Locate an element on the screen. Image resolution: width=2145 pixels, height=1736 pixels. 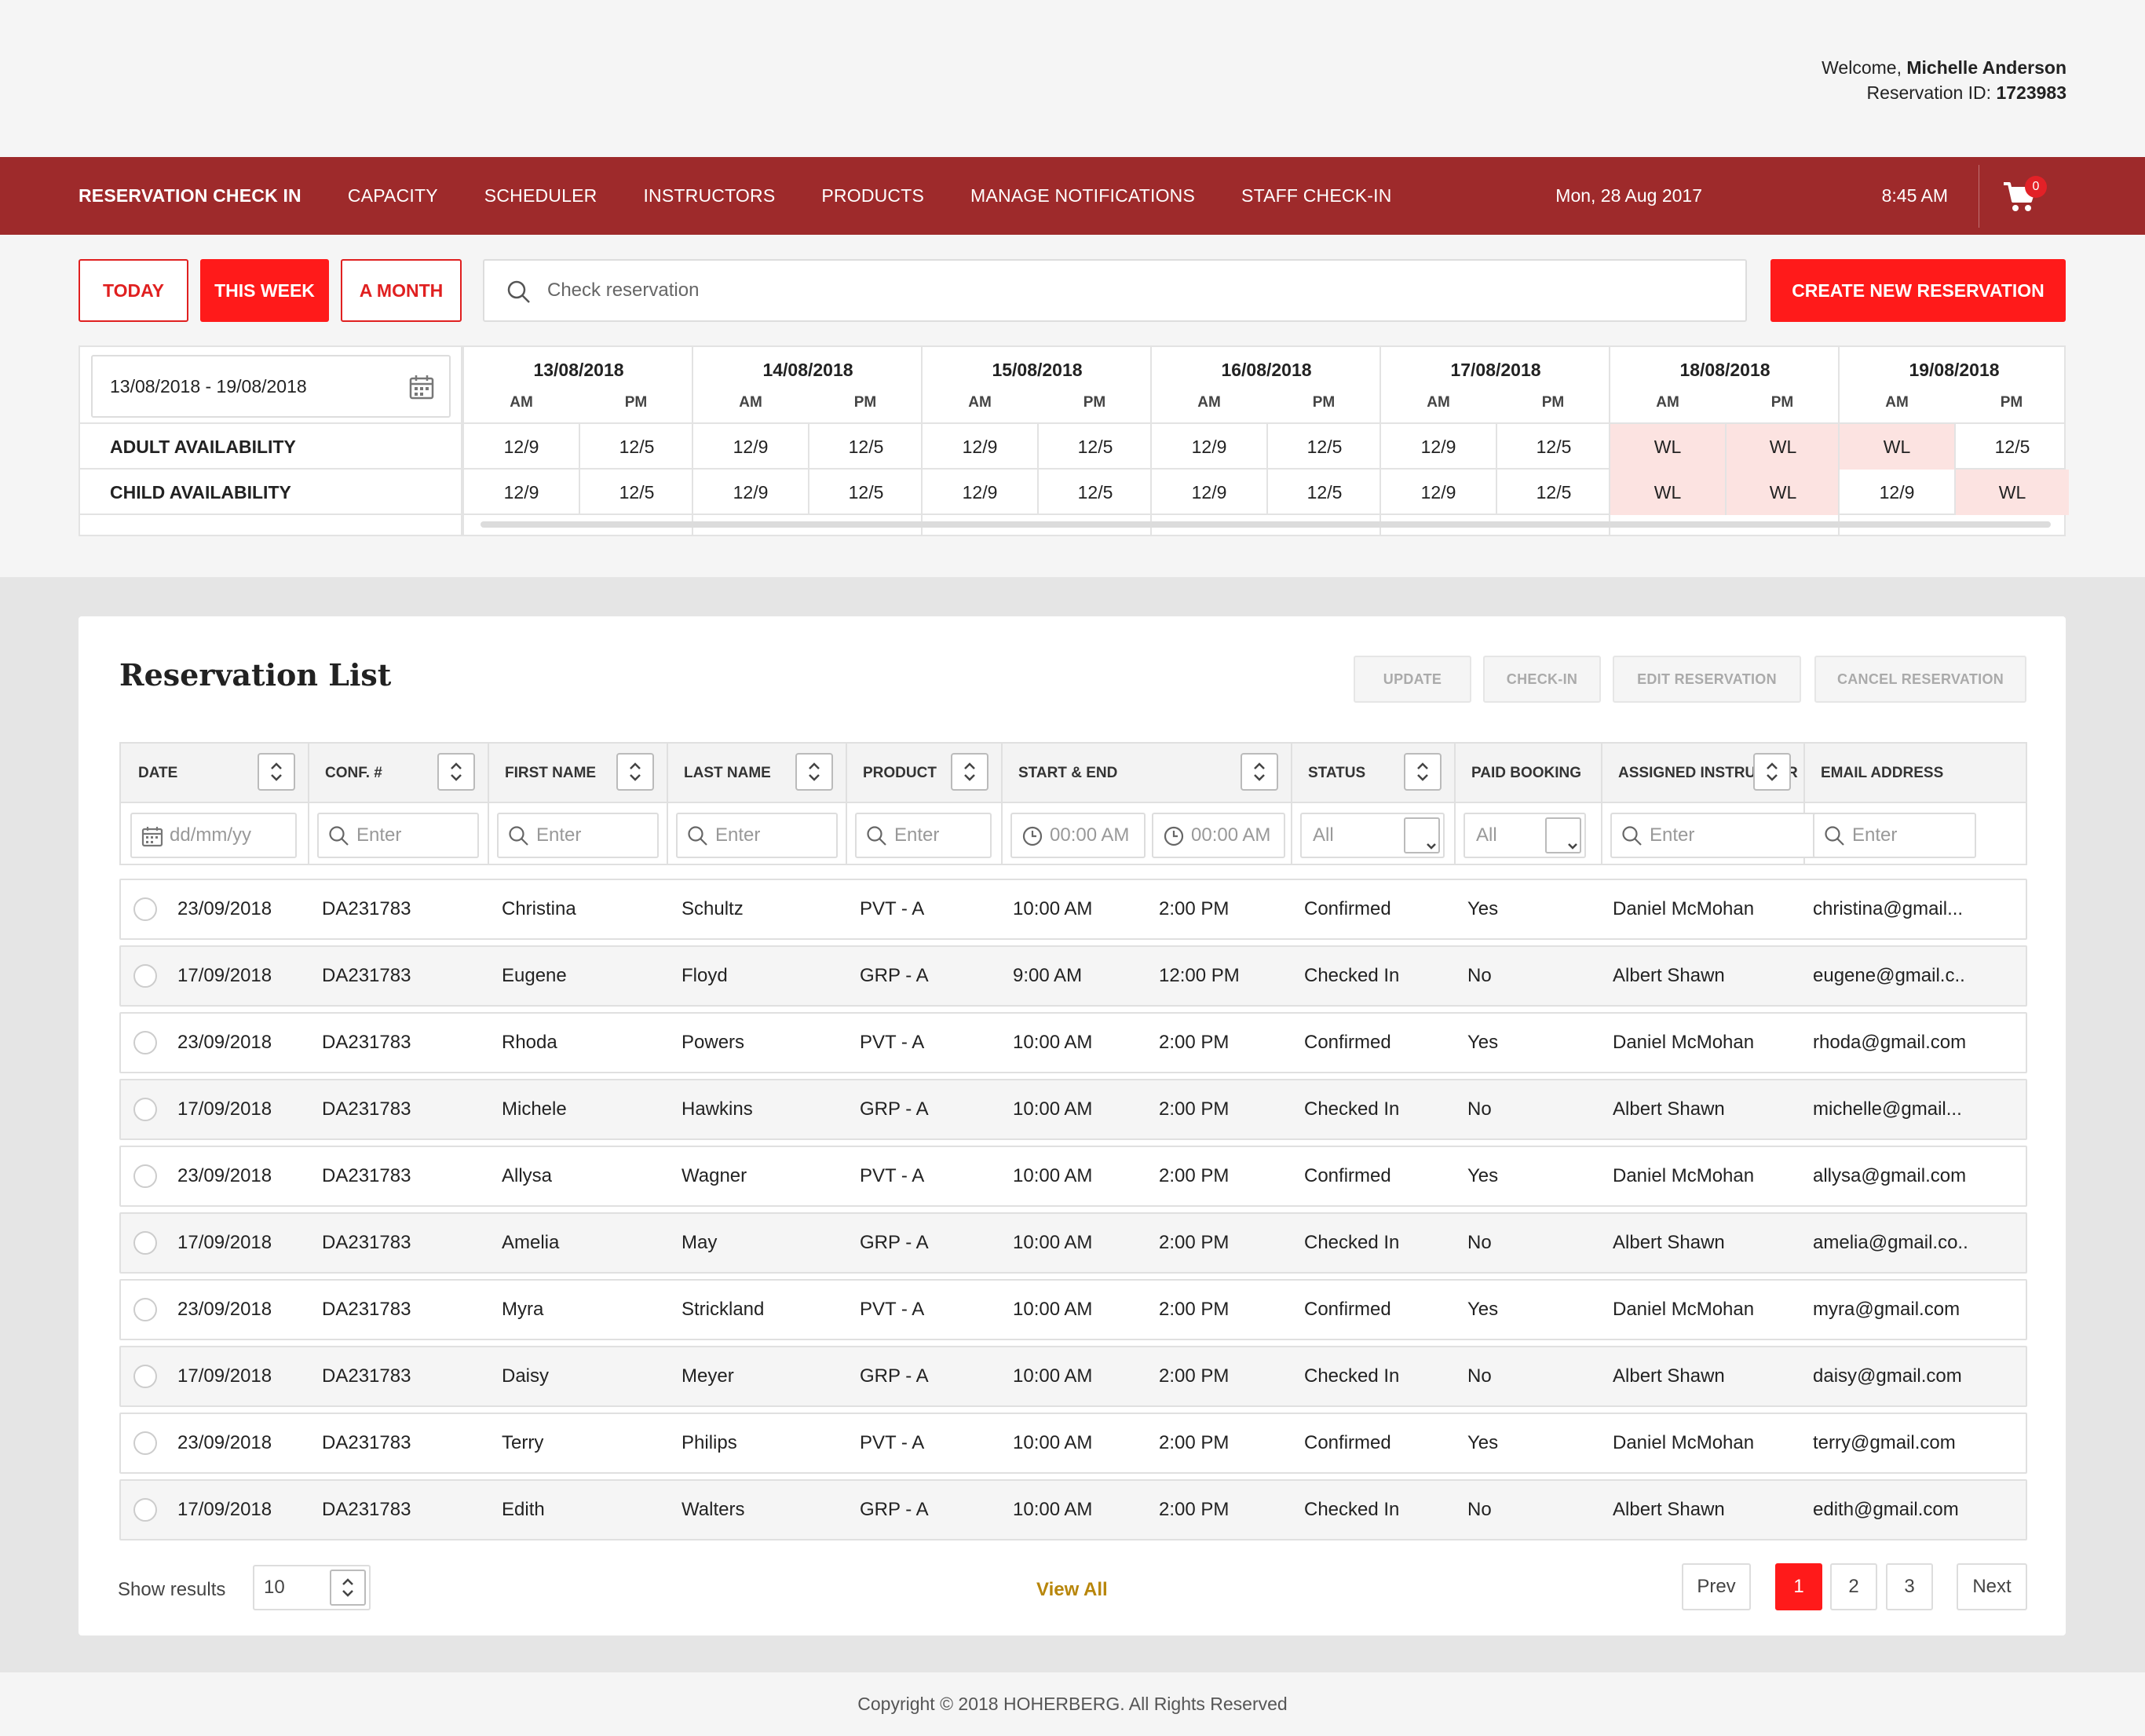
end-time-filter-input: 00:00 AM is located at coordinates (1218, 835).